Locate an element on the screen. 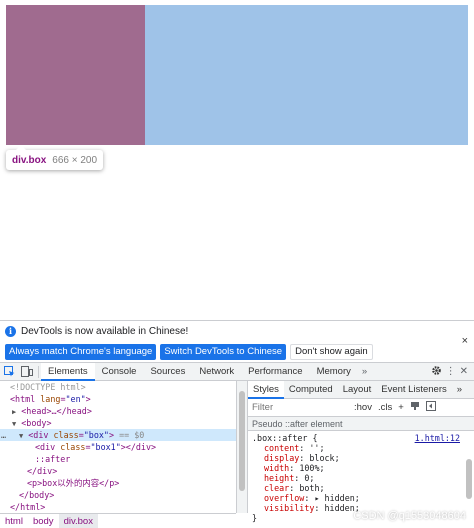  kebab-menu-icon: ⋮ is located at coordinates (451, 371).